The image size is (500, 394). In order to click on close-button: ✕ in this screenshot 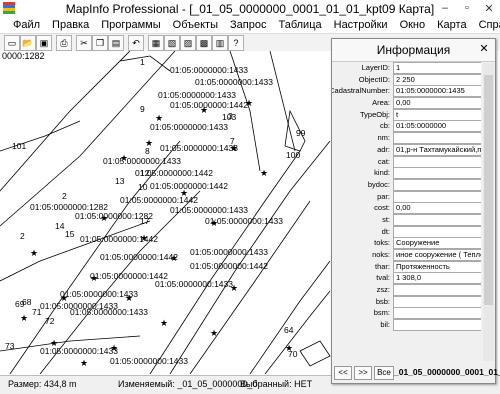, I will do `click(489, 8)`.